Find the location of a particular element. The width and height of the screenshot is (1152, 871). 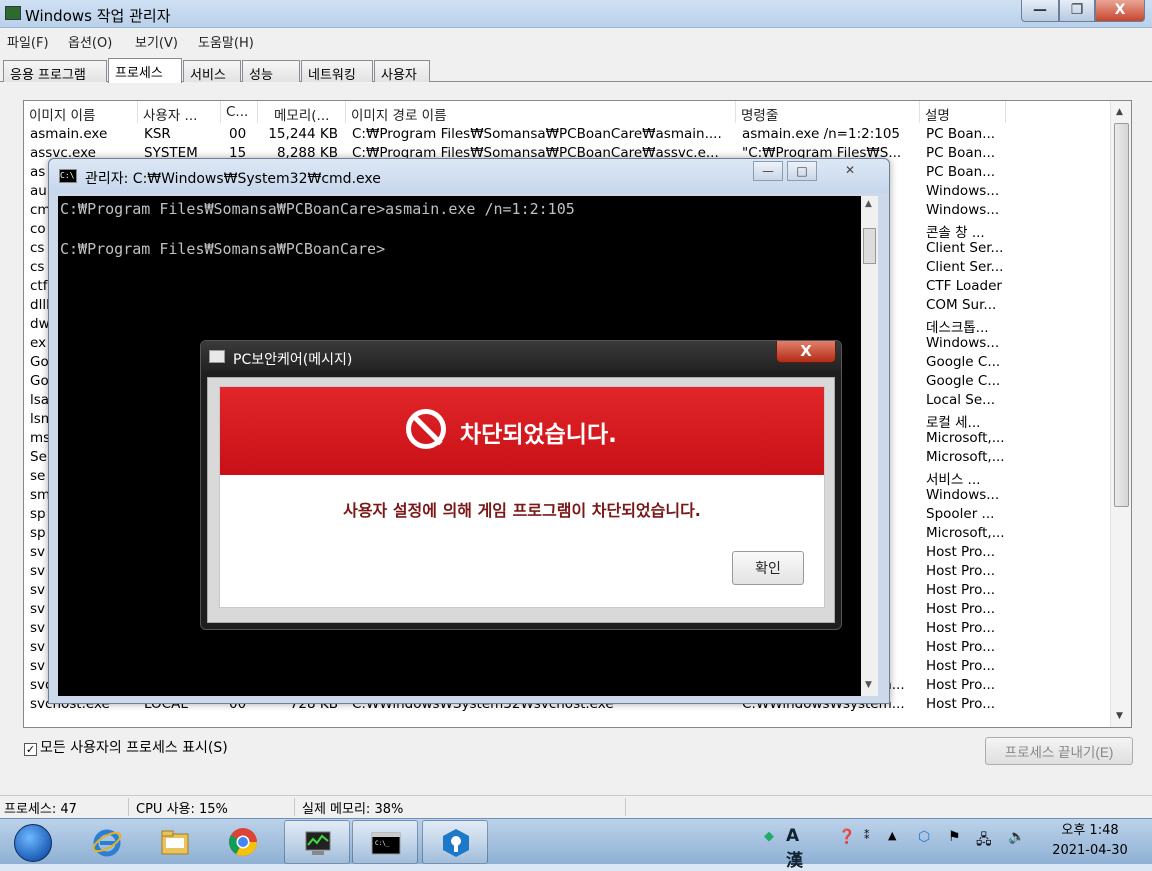

menu-view: 보기(V) is located at coordinates (156, 41).